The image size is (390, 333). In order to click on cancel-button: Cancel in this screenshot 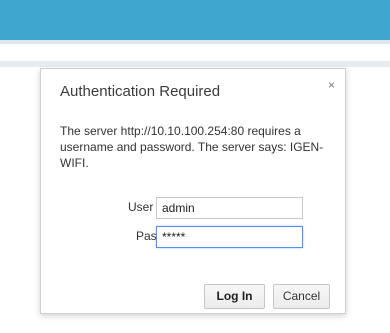, I will do `click(301, 296)`.